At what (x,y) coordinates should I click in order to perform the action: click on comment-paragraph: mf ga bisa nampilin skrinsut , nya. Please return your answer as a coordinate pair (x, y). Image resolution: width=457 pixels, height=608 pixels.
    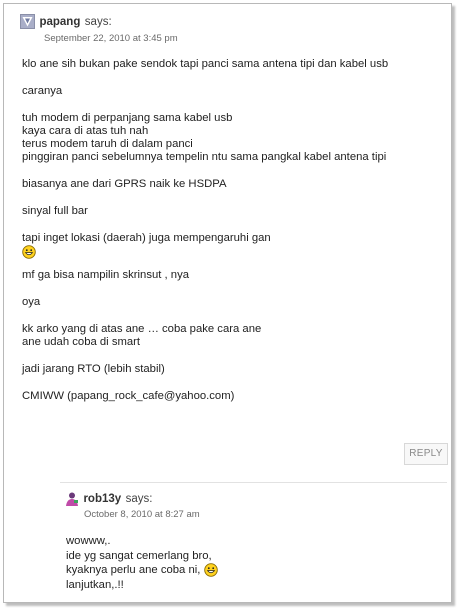
    Looking at the image, I should click on (106, 275).